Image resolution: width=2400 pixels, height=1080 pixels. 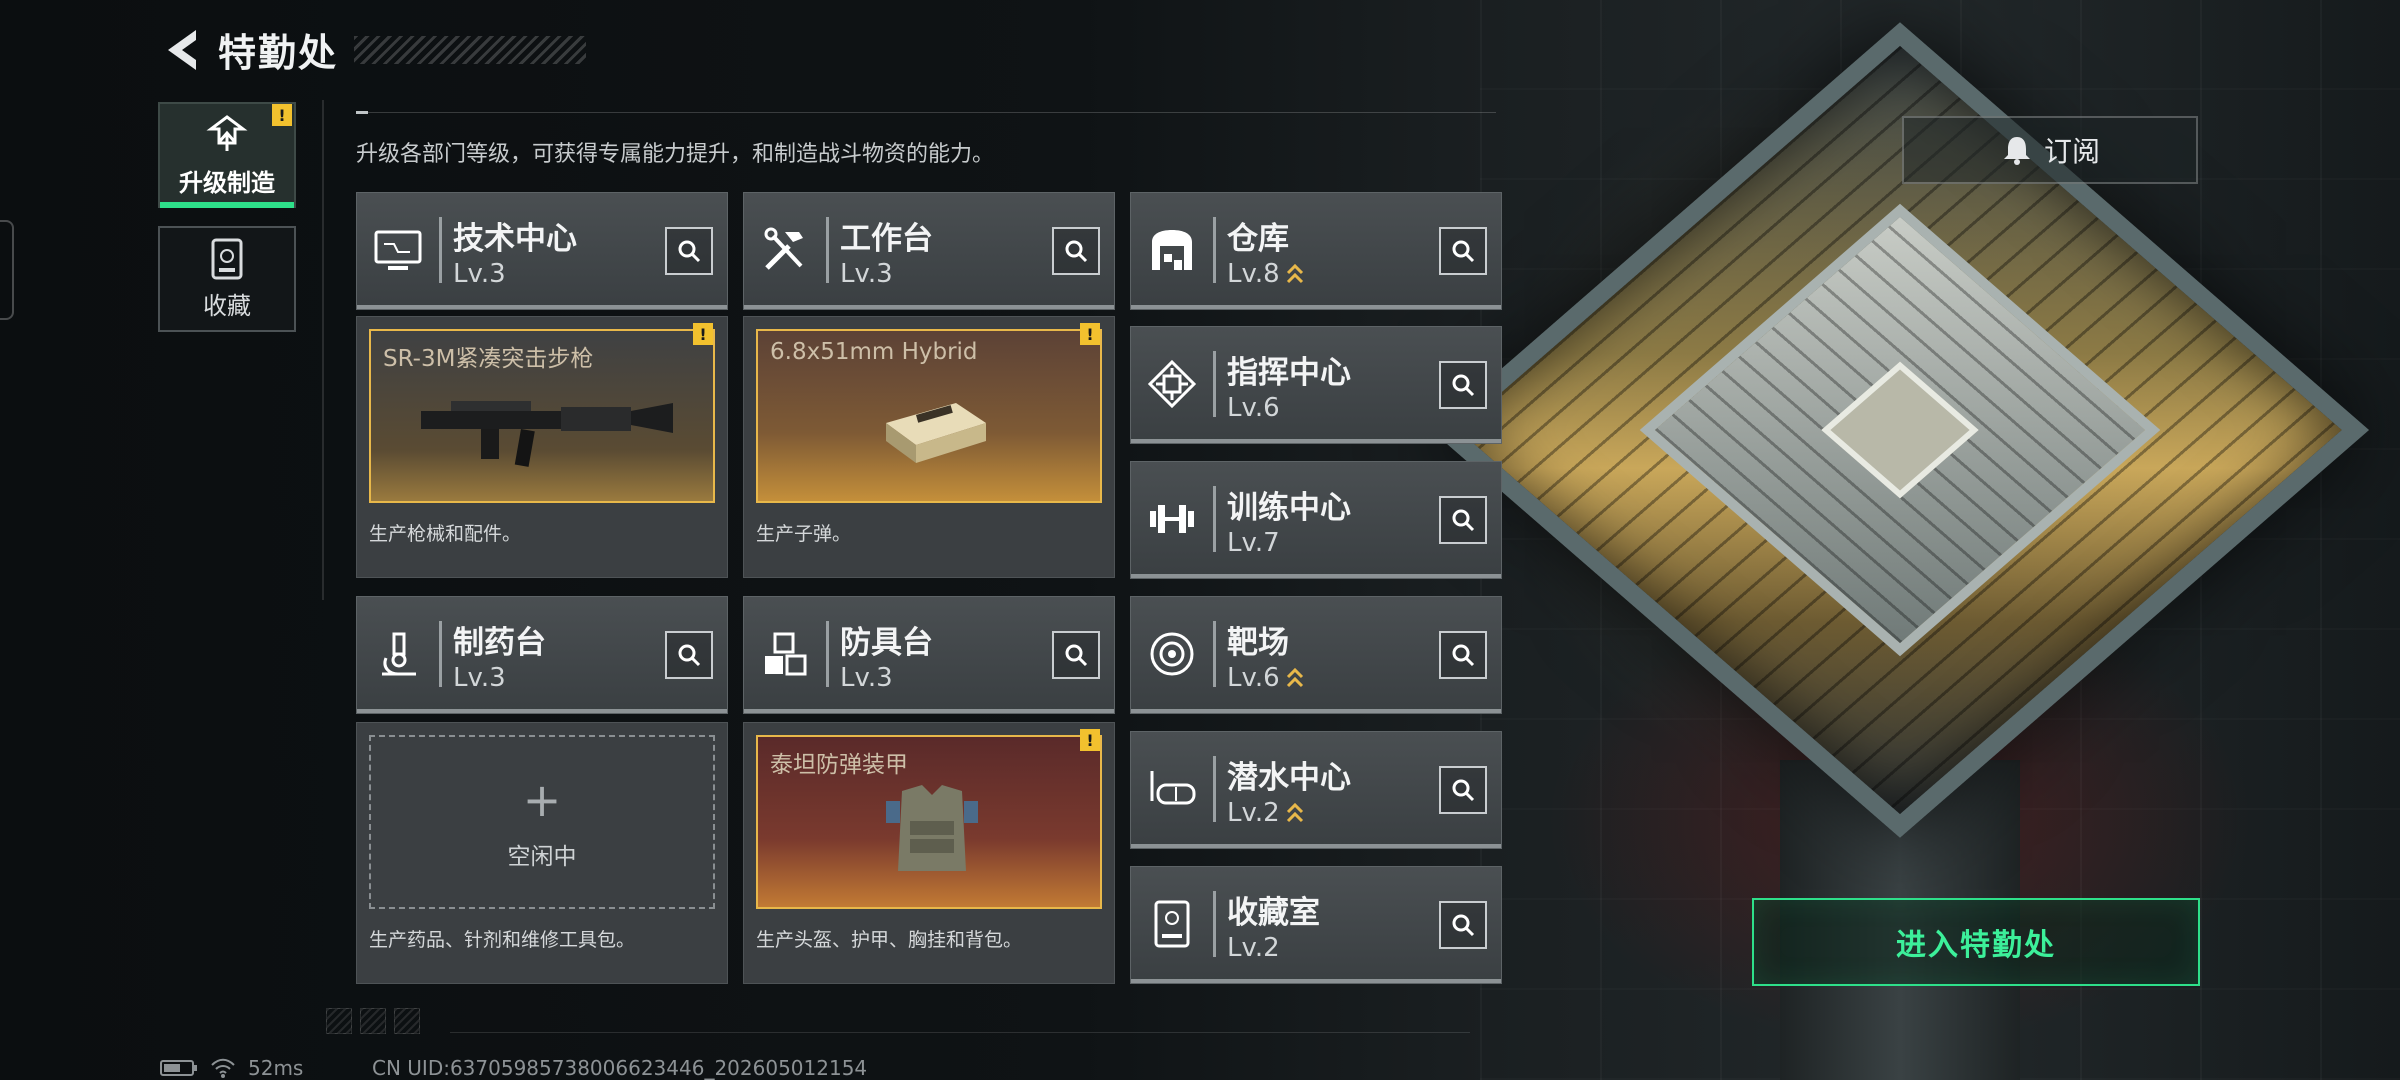 What do you see at coordinates (929, 251) in the screenshot?
I see `dept-workbench: 工作台 Lv.3` at bounding box center [929, 251].